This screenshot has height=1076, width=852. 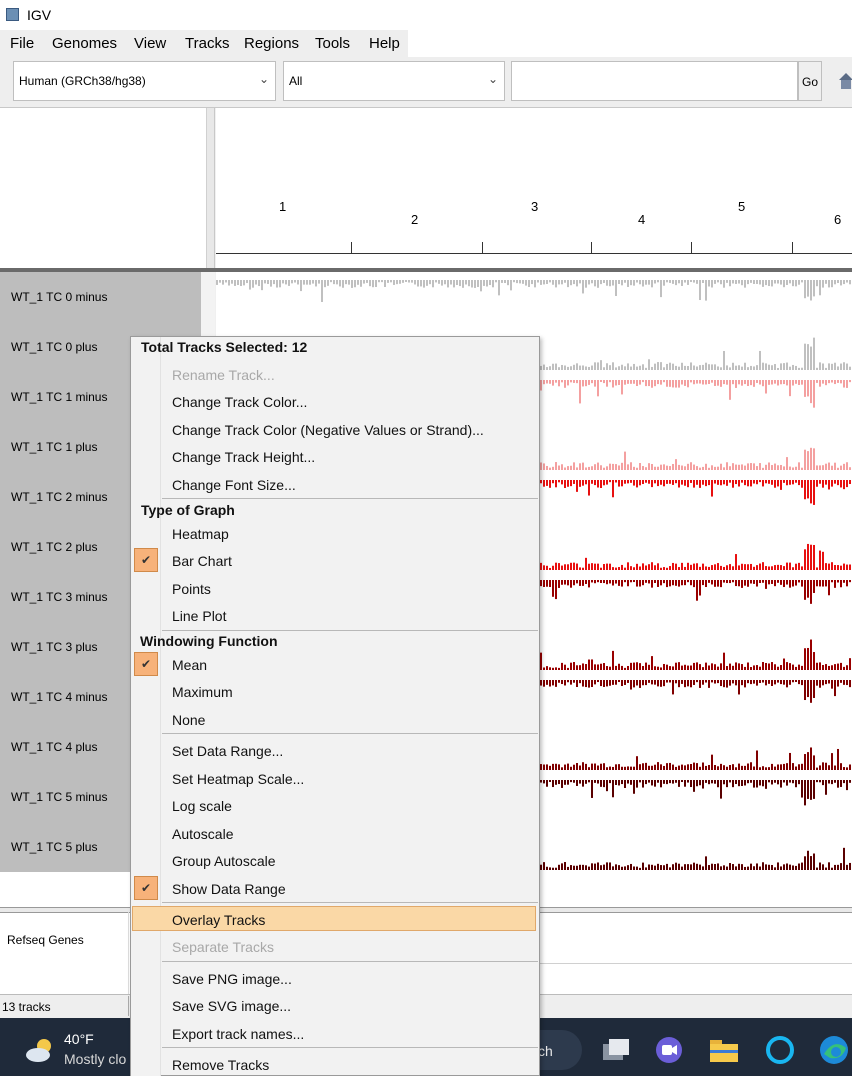 I want to click on track-name: WT_1 TC 0 minus, so click(x=59, y=297).